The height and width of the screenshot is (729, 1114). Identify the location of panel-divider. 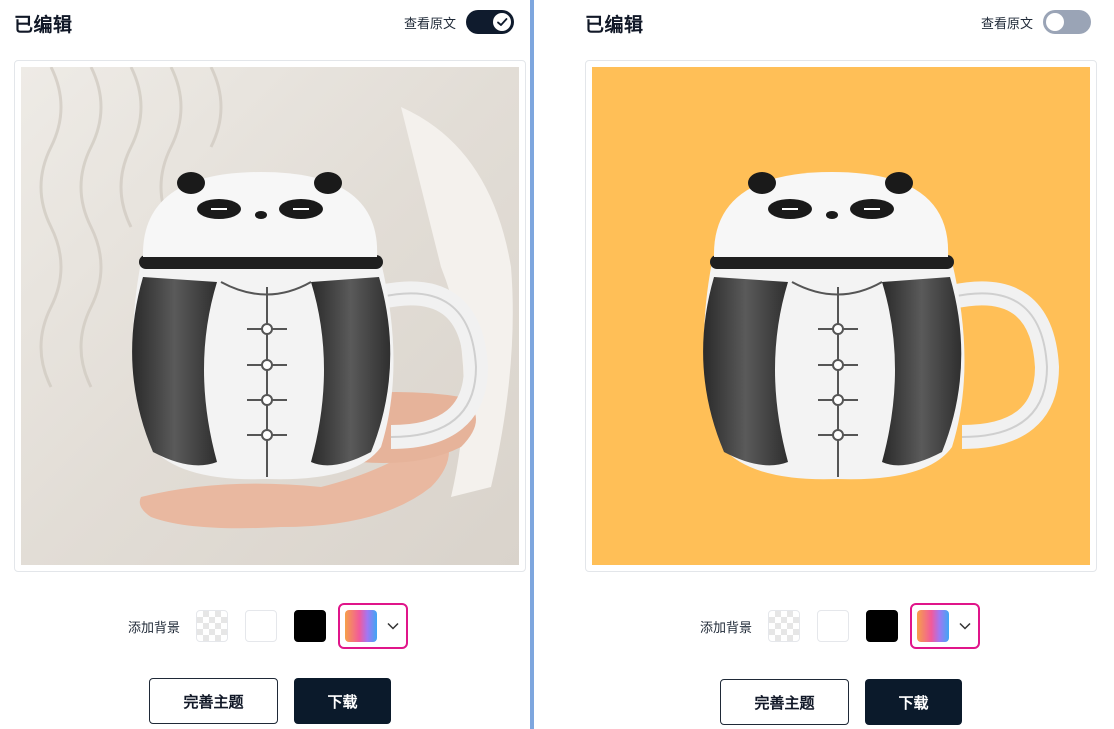
(532, 364).